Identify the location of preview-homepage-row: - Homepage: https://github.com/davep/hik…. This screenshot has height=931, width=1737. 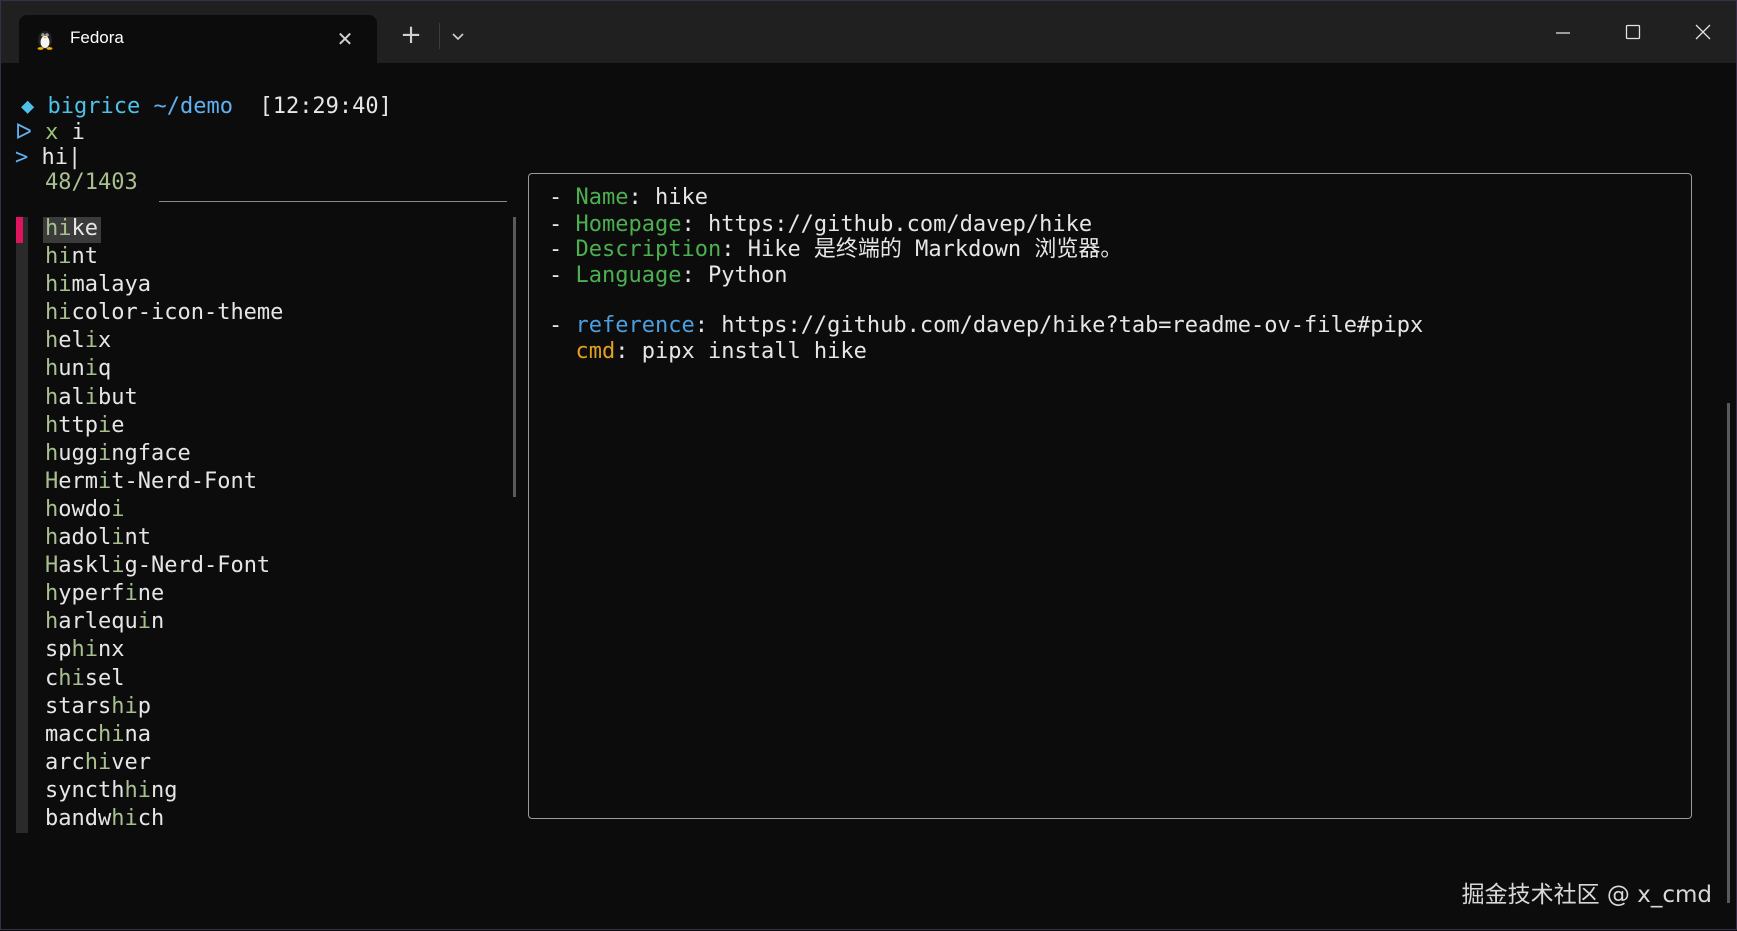
(821, 224).